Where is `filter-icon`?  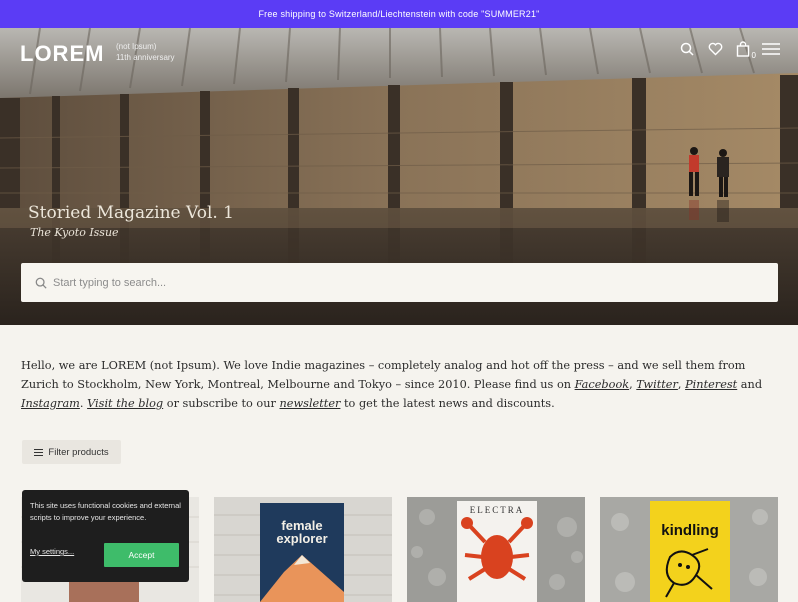 filter-icon is located at coordinates (39, 452).